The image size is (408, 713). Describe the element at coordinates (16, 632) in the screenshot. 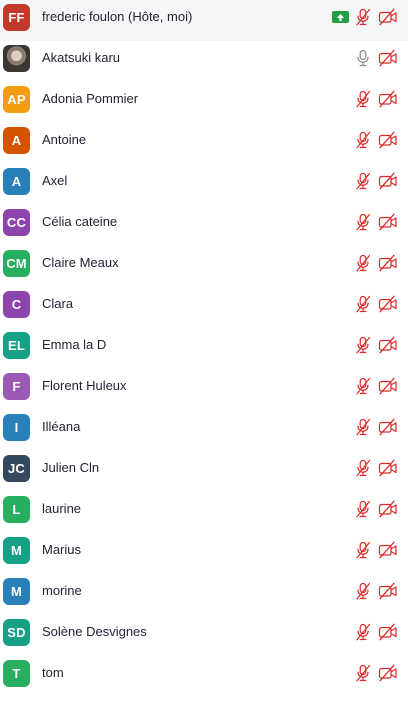

I see `avatar: SD` at that location.